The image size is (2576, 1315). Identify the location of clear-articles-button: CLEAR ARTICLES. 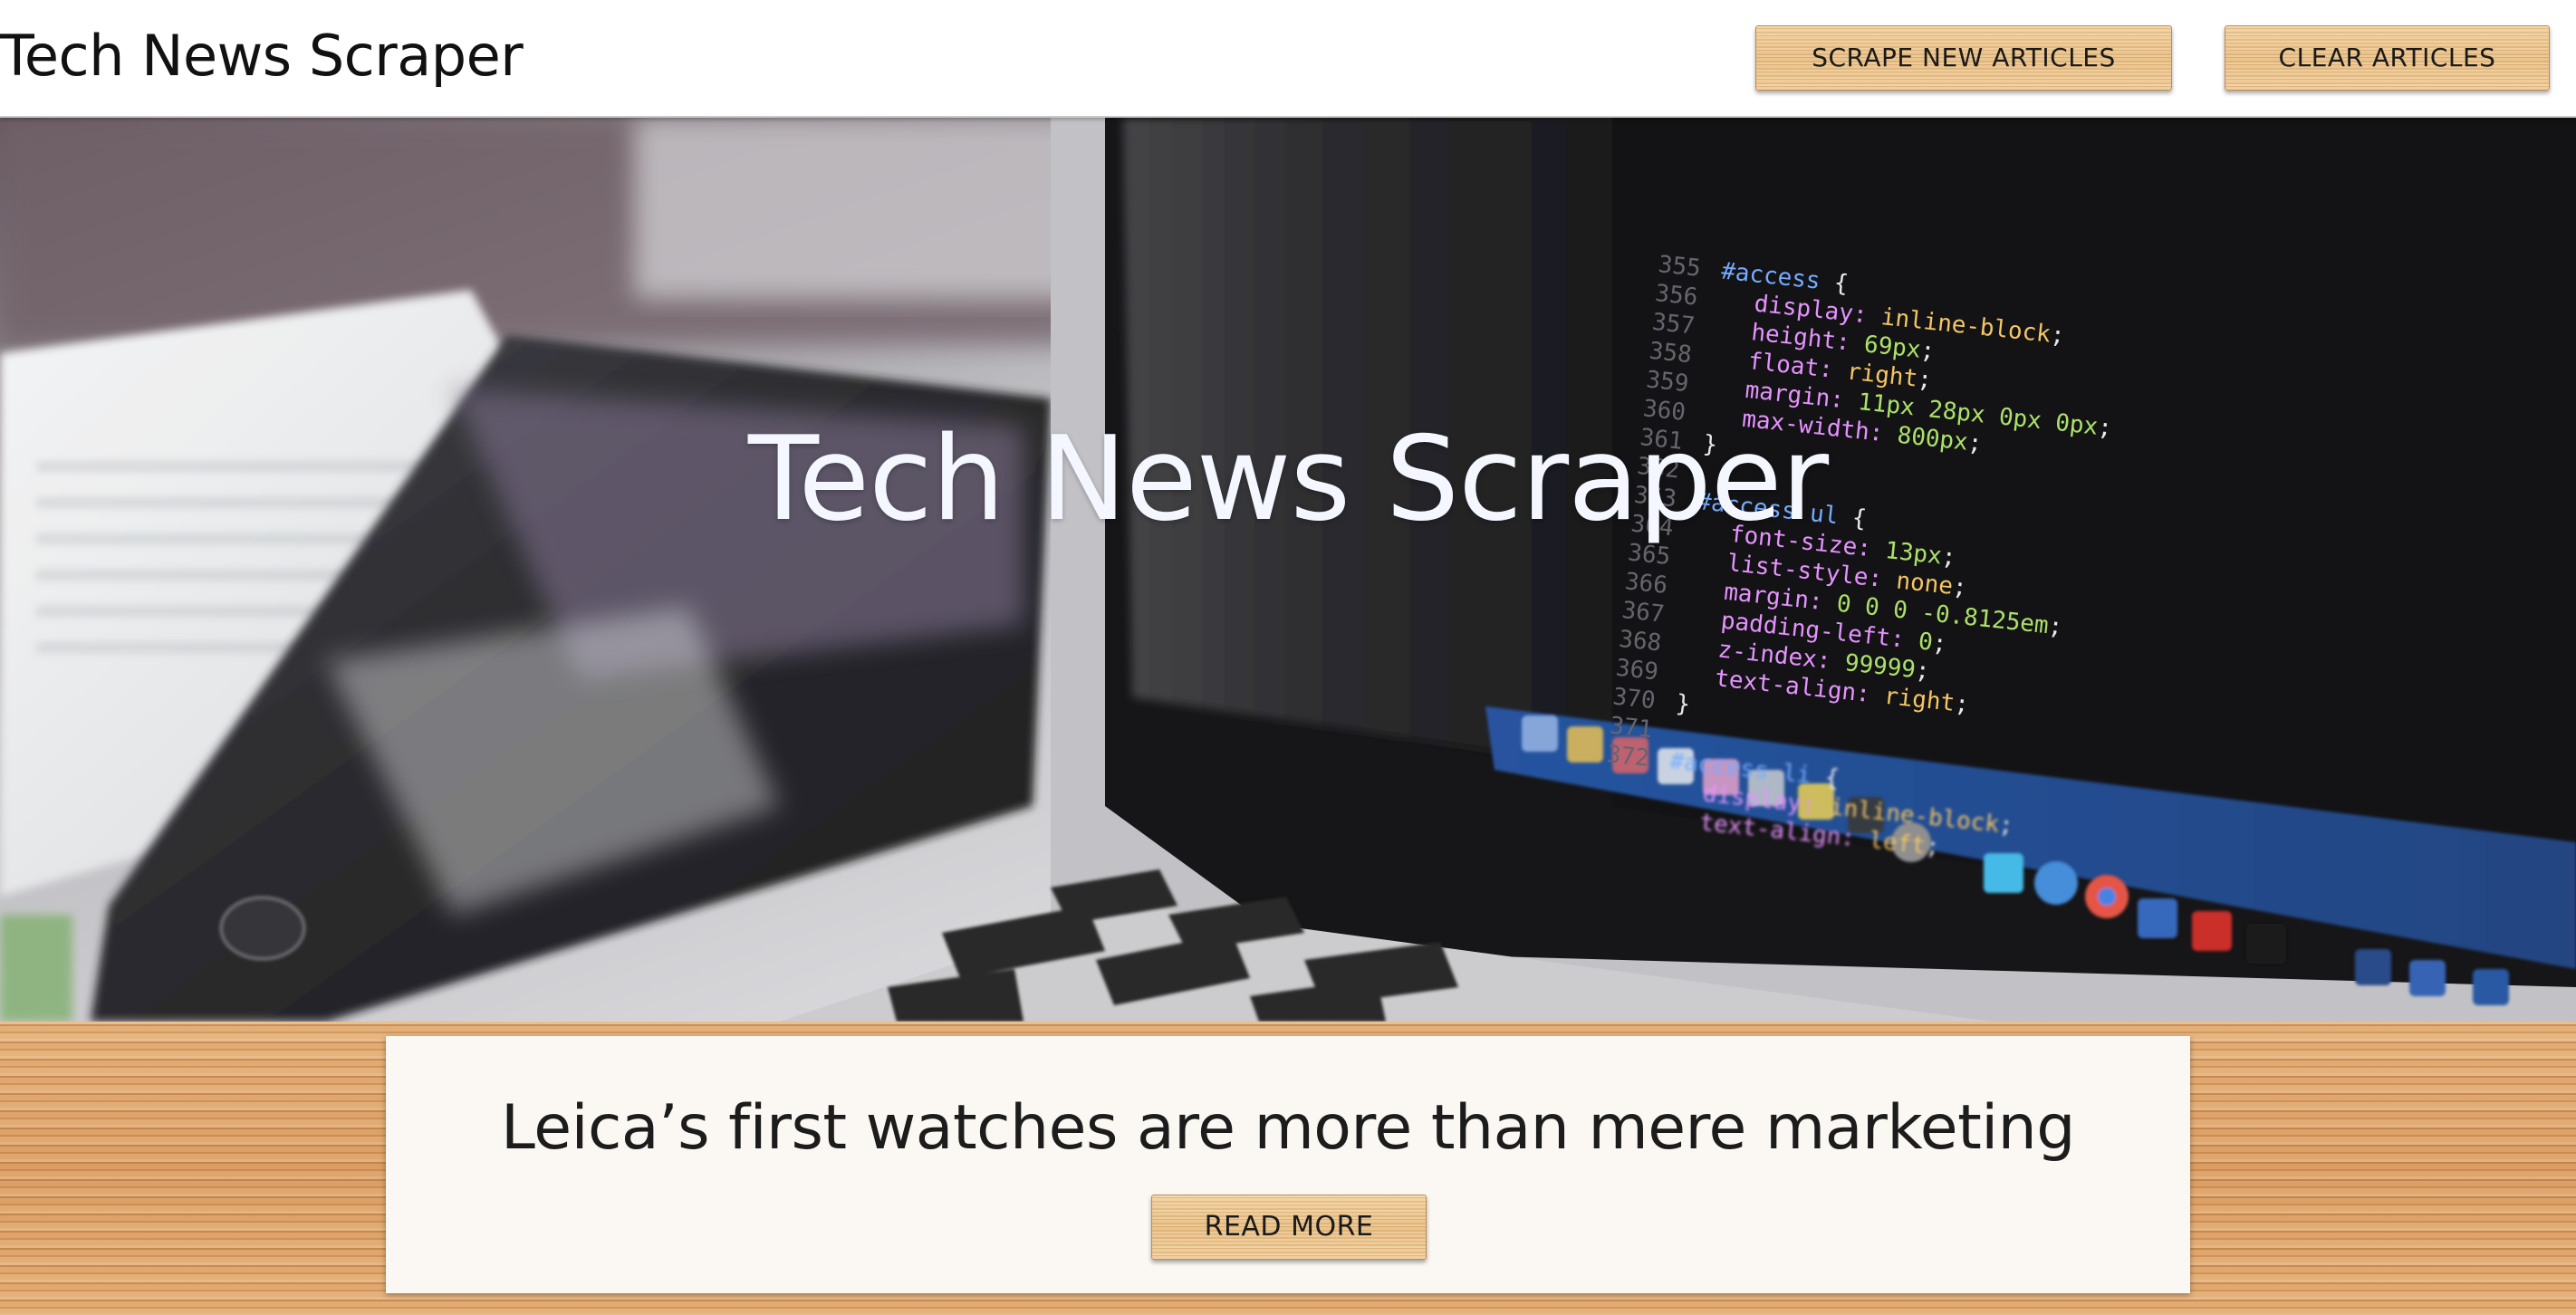
(2387, 58).